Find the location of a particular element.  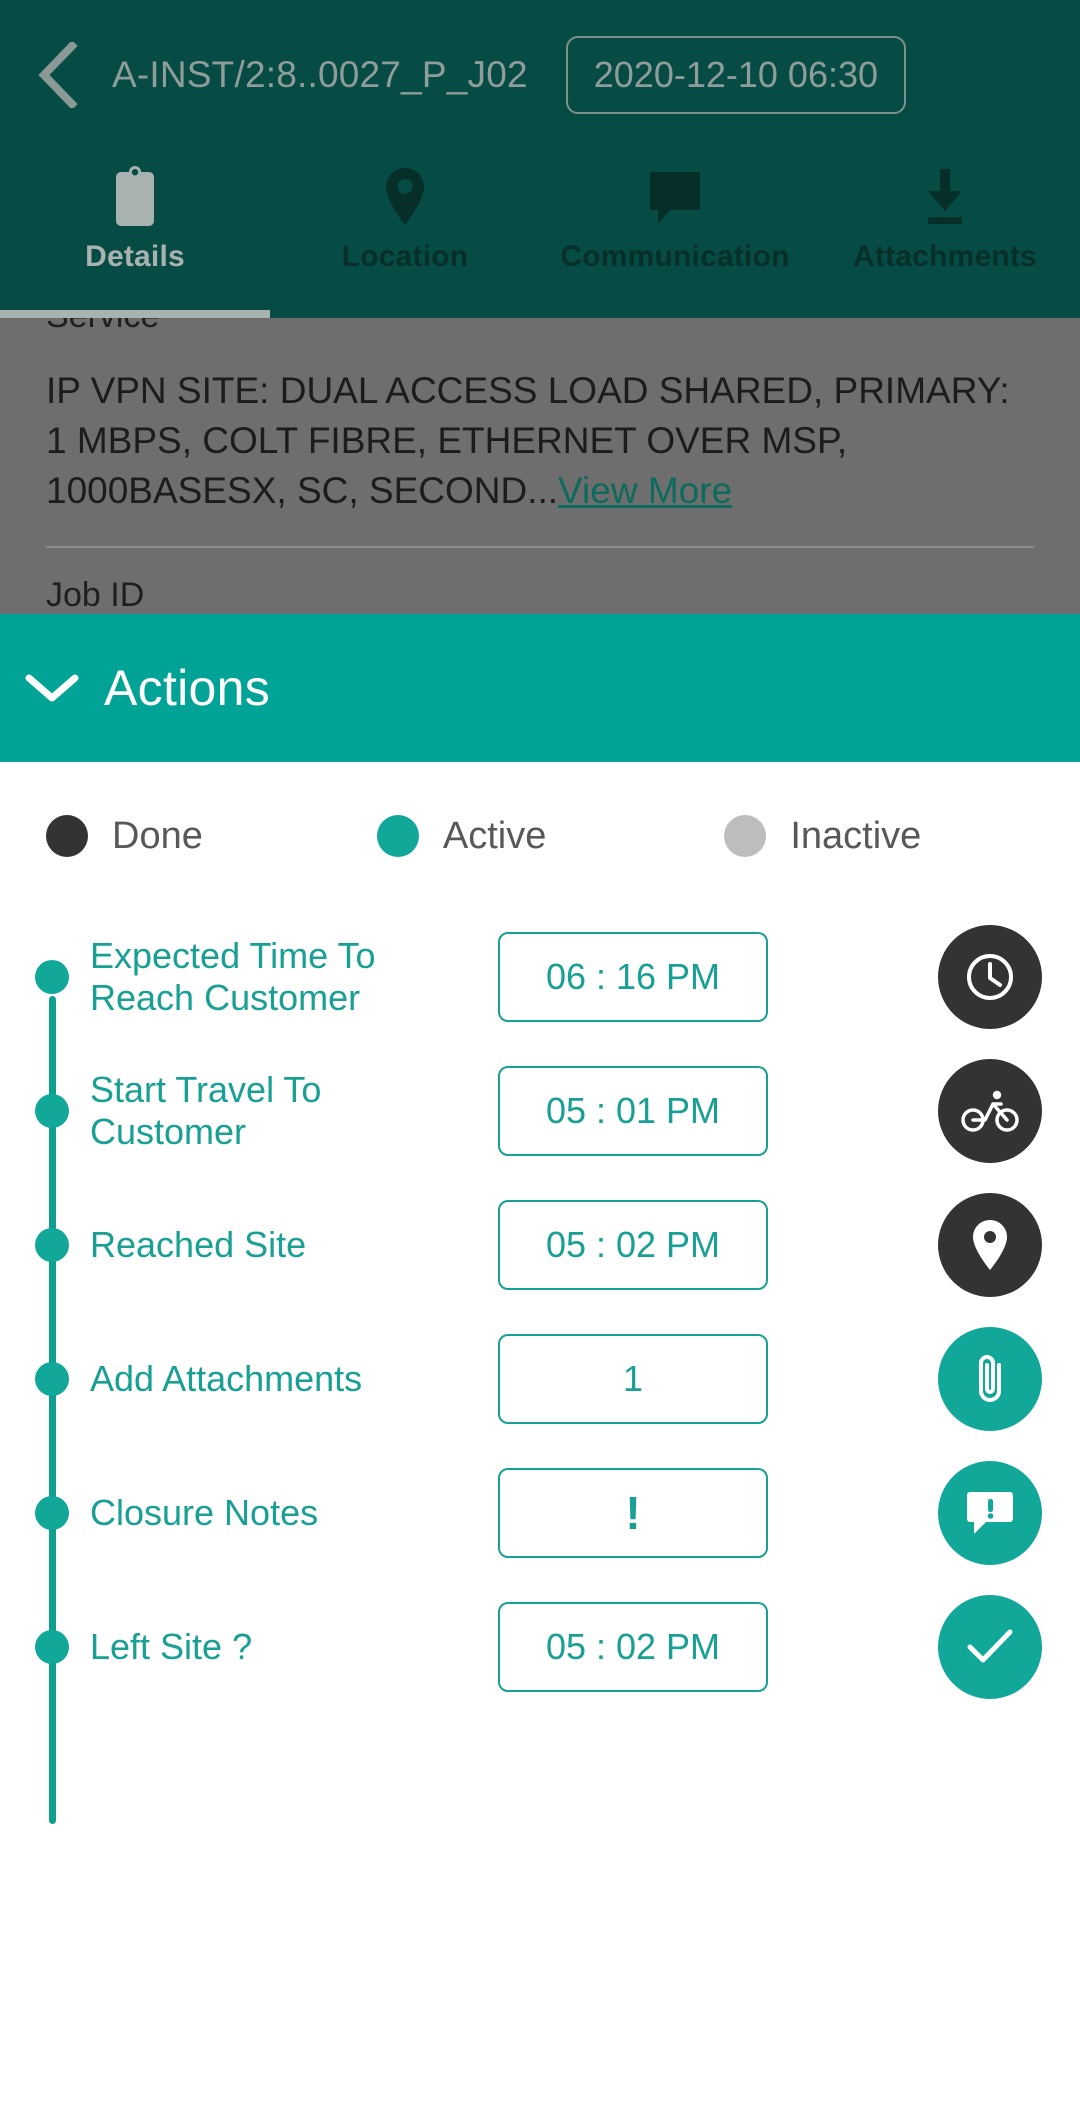

app-header: A-INST/2:8..0027_P_J02 2020-12-10 06:30 is located at coordinates (540, 75).